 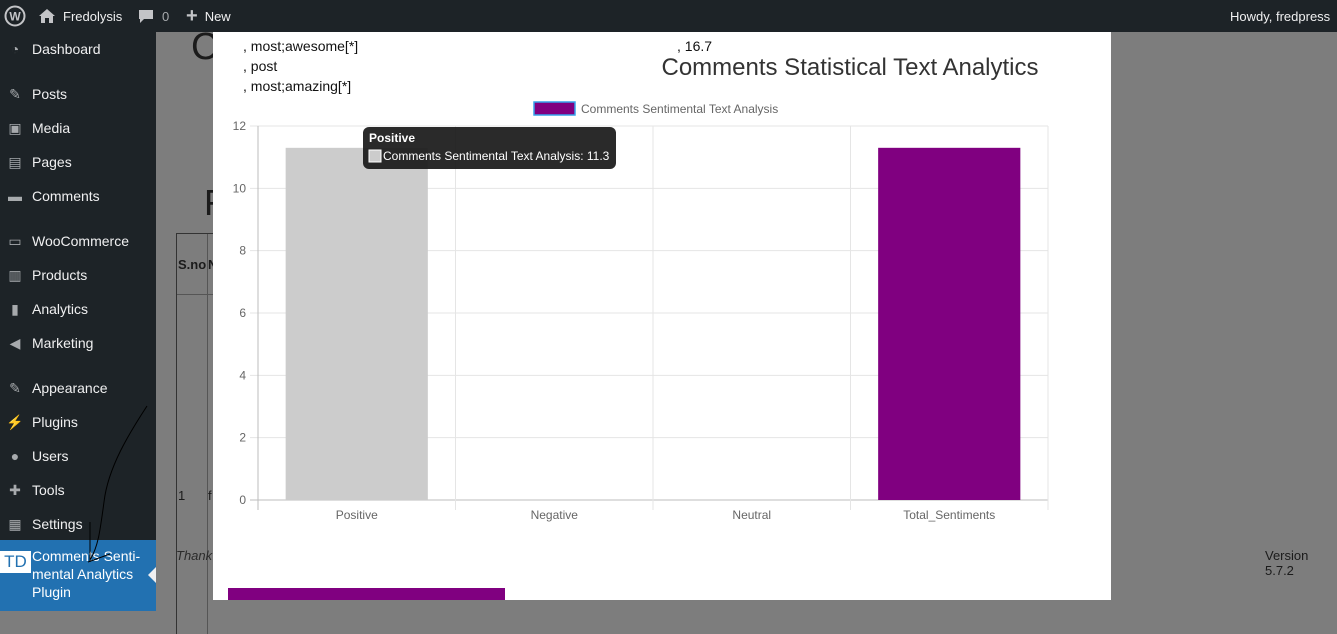 I want to click on tooltip-body: Comments Sentimental Text Analysis: 11.3, so click(x=496, y=156).